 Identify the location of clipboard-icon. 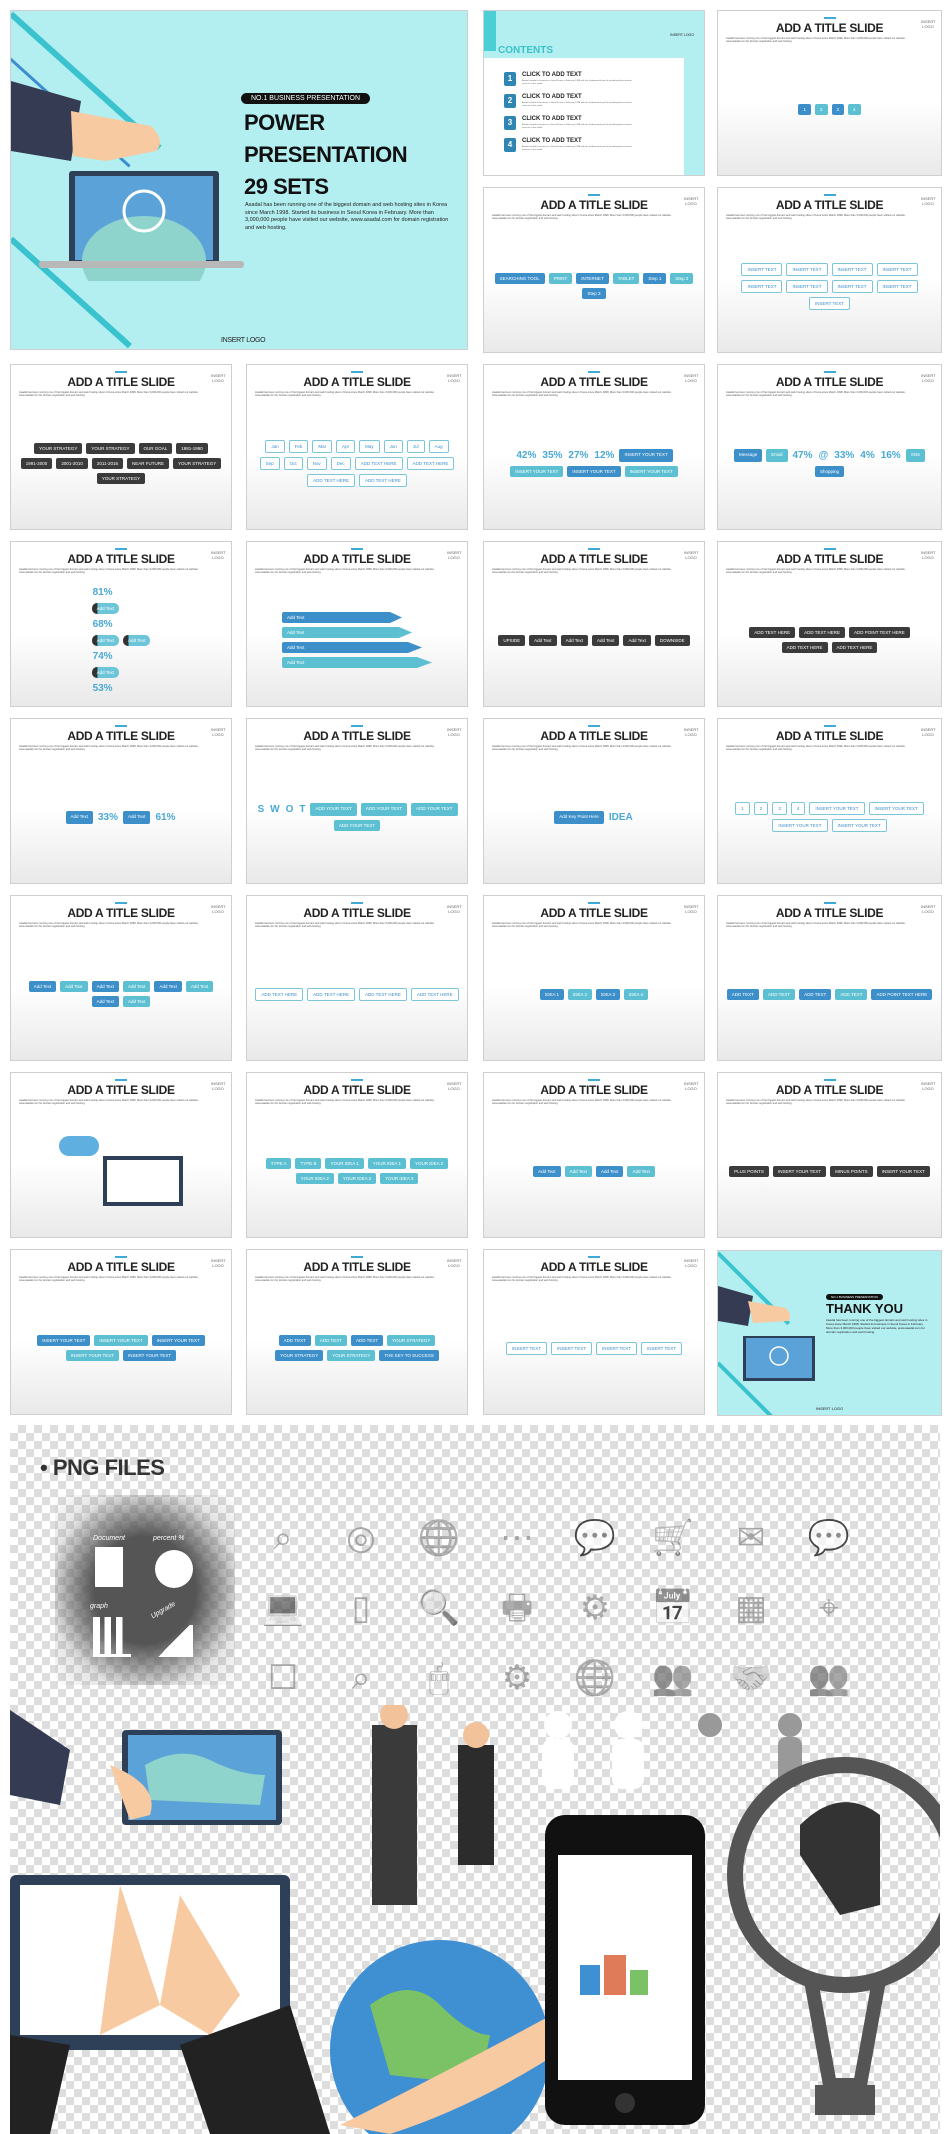
(109, 1567).